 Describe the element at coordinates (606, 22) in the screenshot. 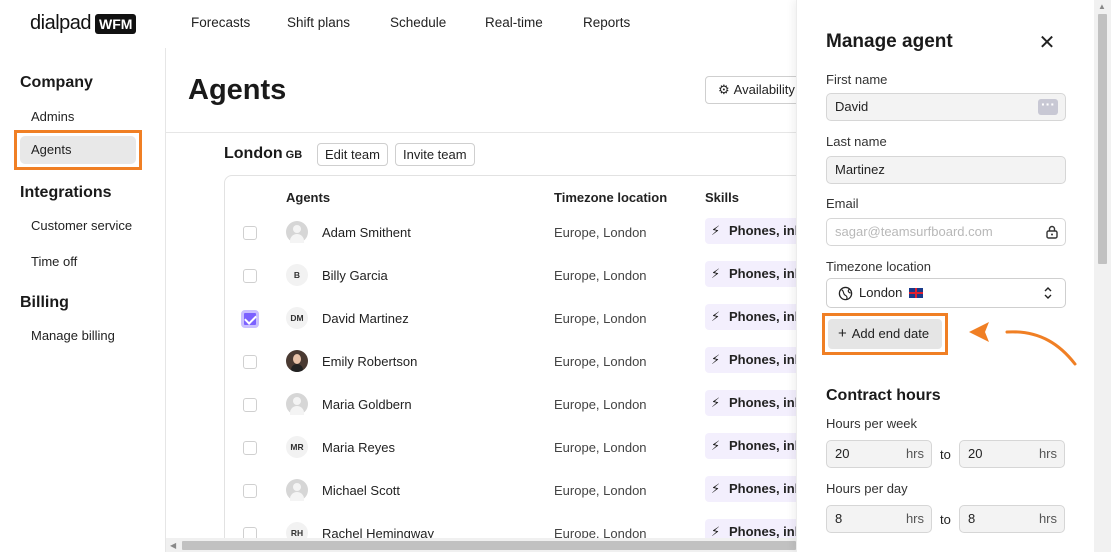

I see `nav-reports: Reports` at that location.